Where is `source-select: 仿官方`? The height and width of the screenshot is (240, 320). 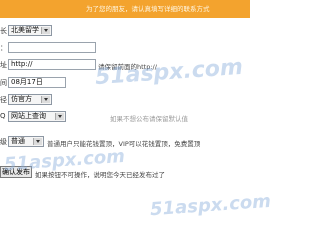
source-select: 仿官方 is located at coordinates (30, 99).